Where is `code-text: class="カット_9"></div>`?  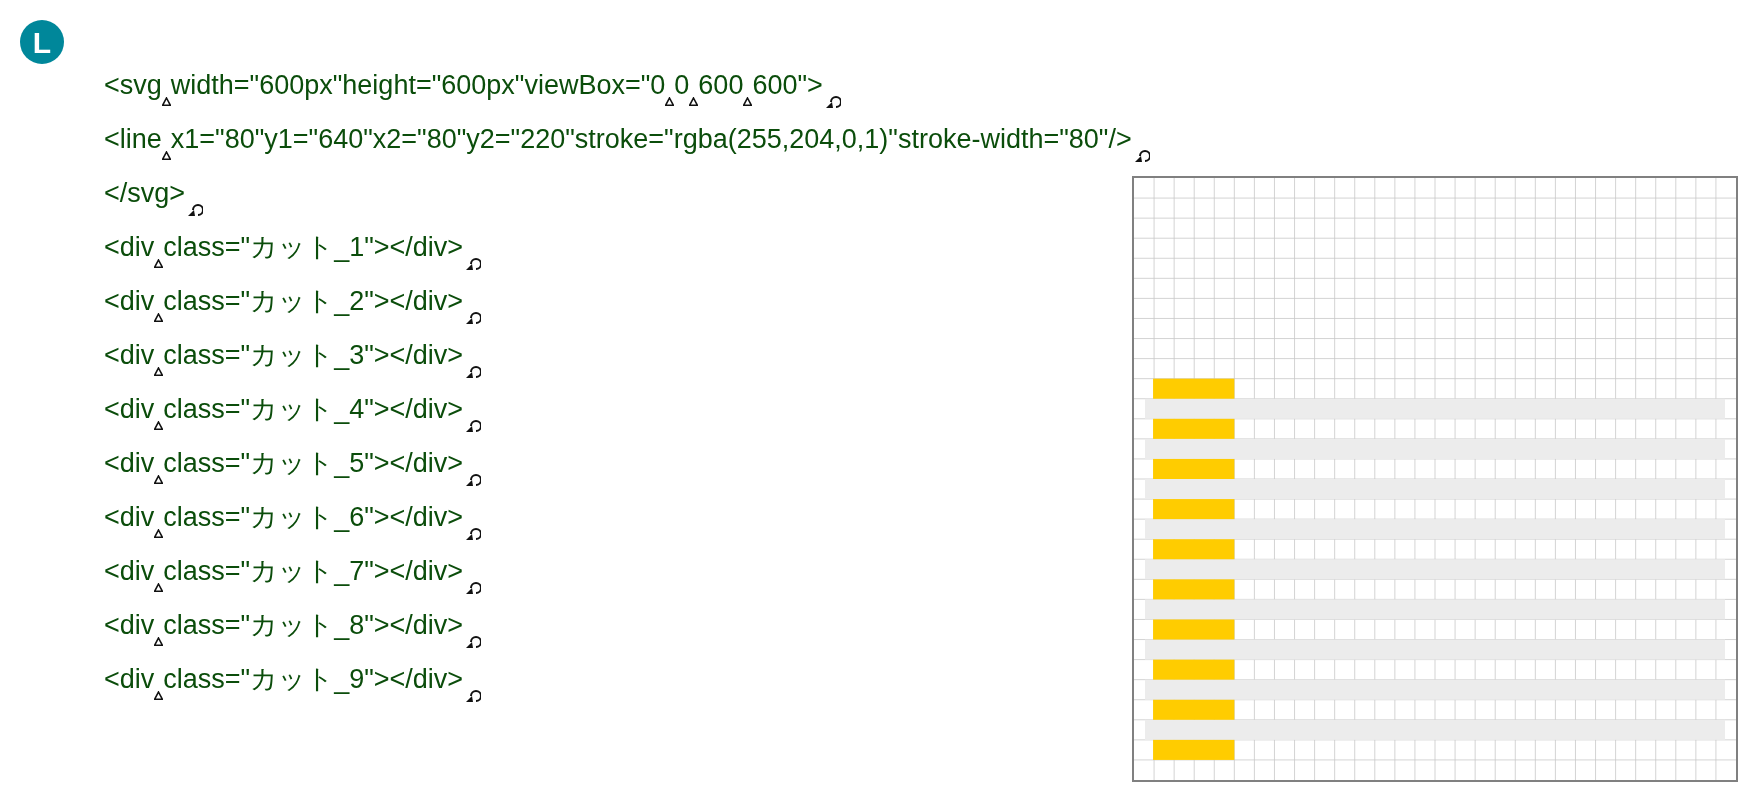 code-text: class="カット_9"></div> is located at coordinates (313, 679).